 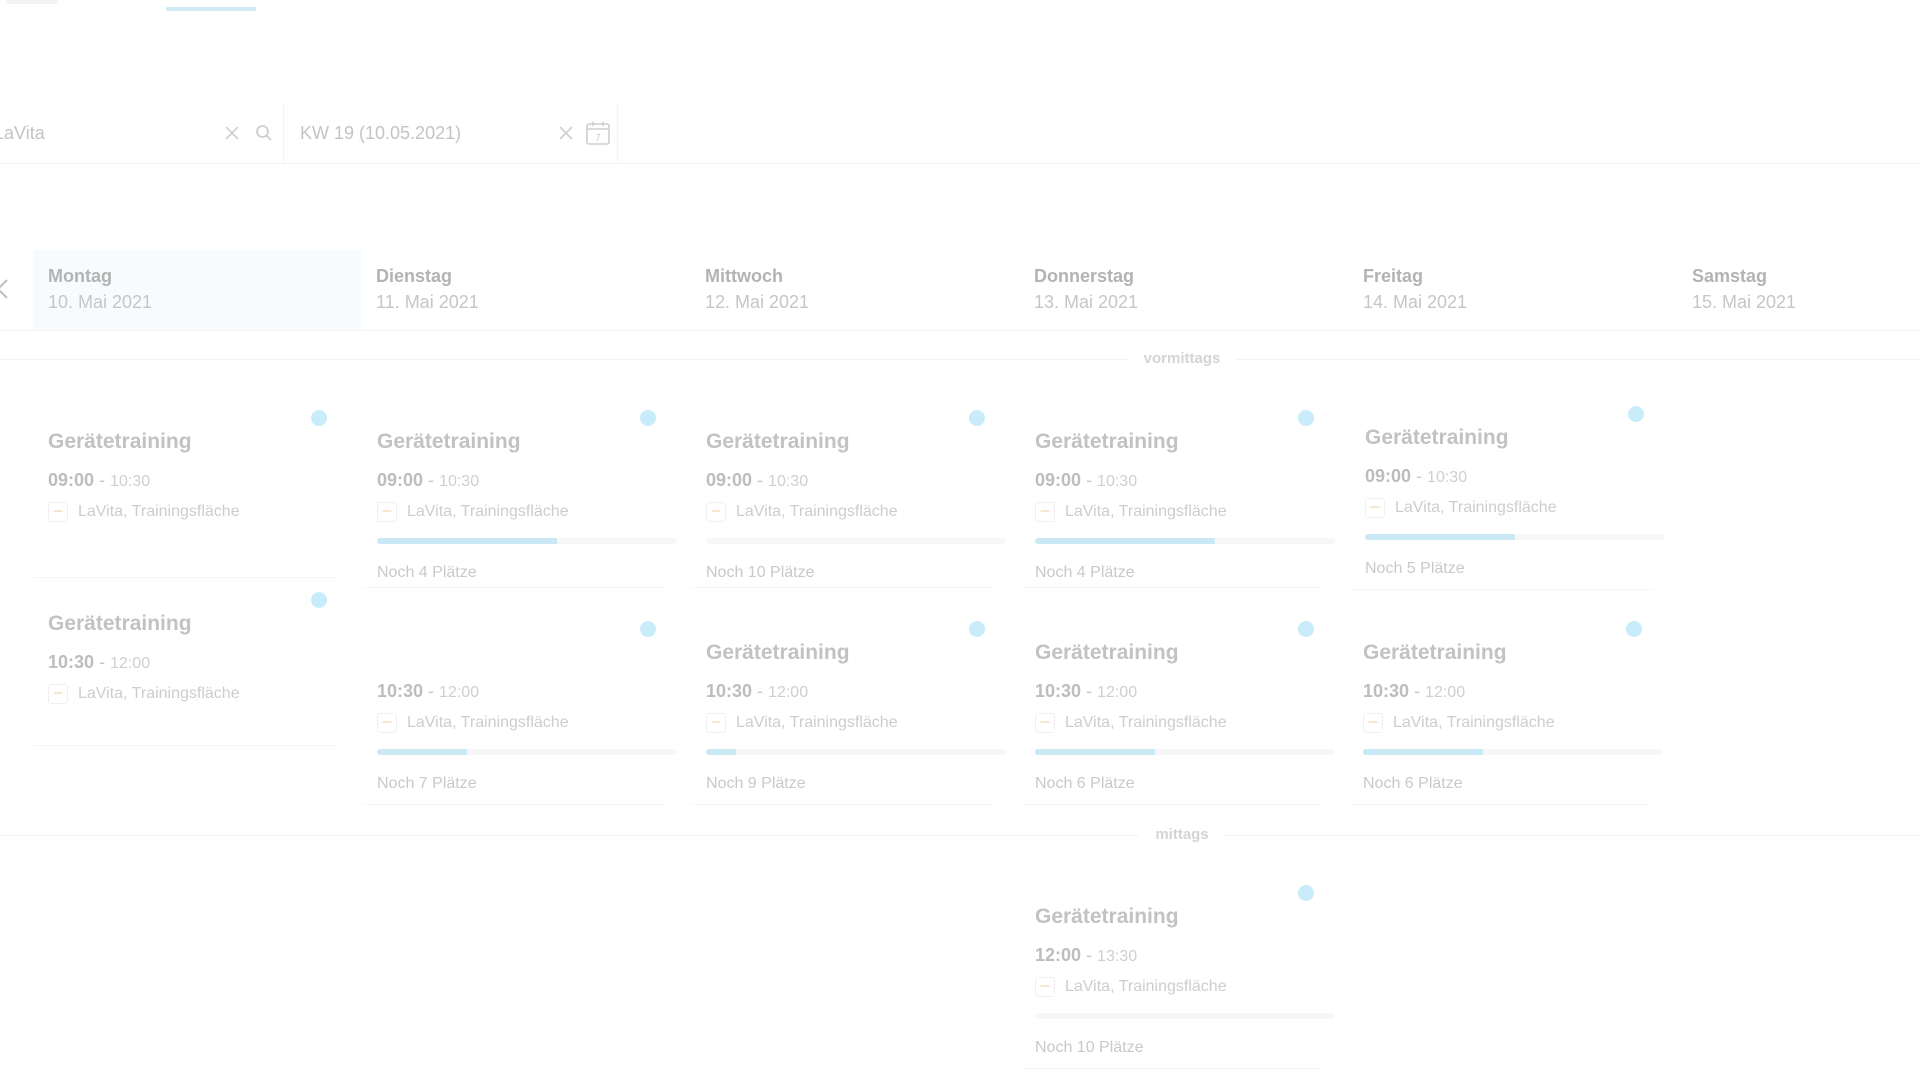 What do you see at coordinates (400, 480) in the screenshot?
I see `start-time: 09:00` at bounding box center [400, 480].